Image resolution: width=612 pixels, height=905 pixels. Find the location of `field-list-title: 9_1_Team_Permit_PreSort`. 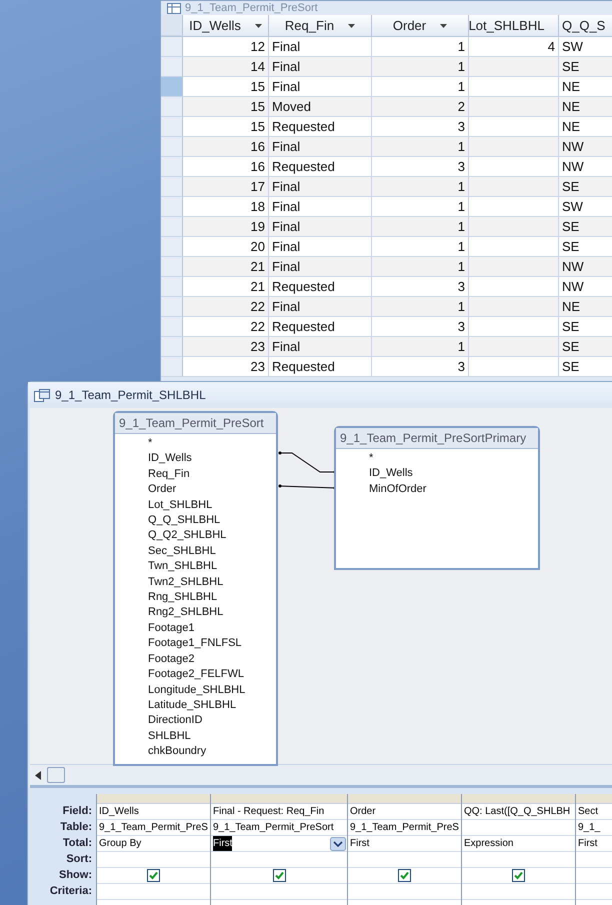

field-list-title: 9_1_Team_Permit_PreSort is located at coordinates (195, 423).